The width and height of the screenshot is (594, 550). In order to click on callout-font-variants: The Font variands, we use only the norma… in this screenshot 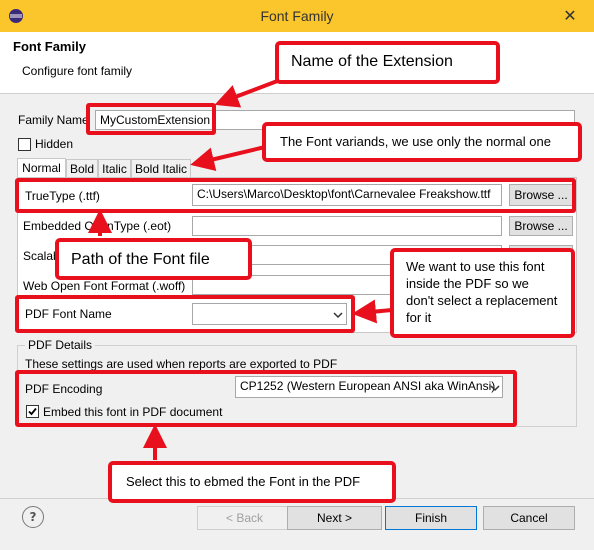, I will do `click(422, 142)`.